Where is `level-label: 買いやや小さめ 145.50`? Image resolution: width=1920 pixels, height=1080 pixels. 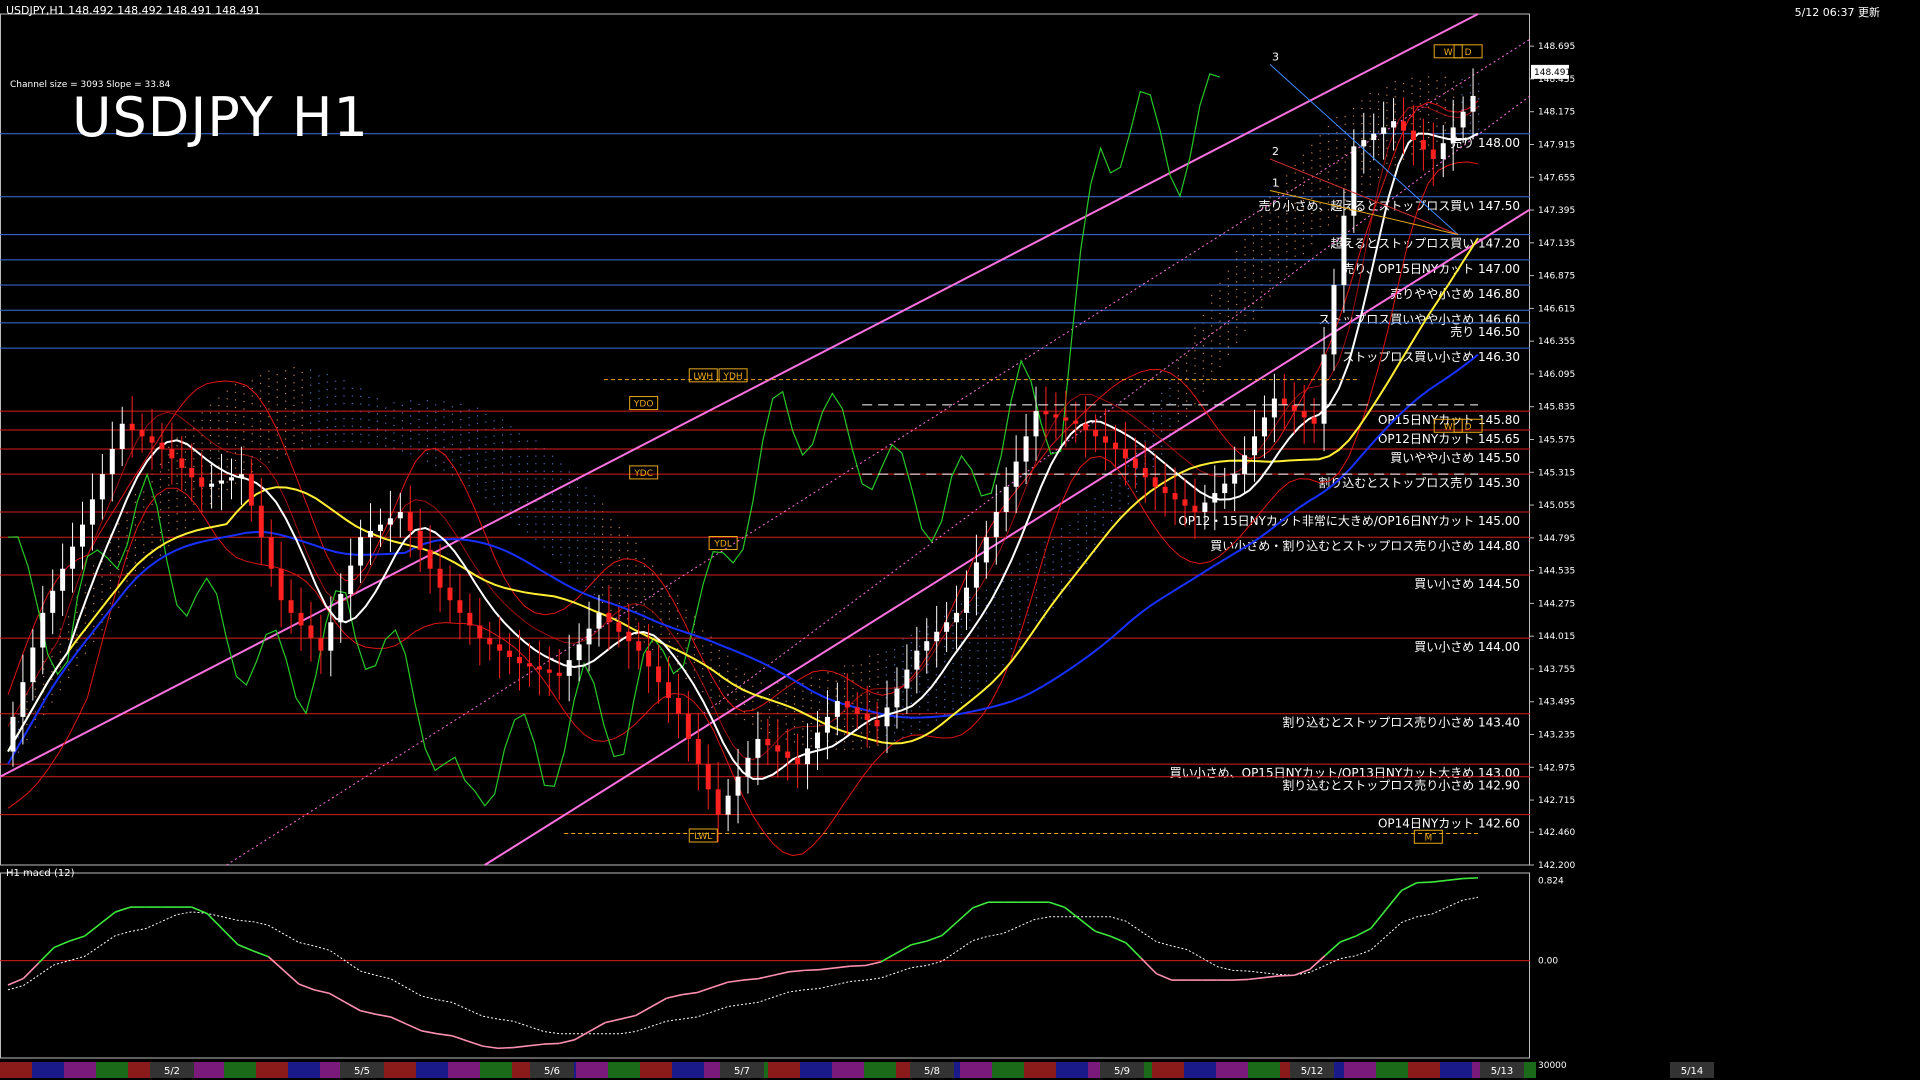 level-label: 買いやや小さめ 145.50 is located at coordinates (1455, 458).